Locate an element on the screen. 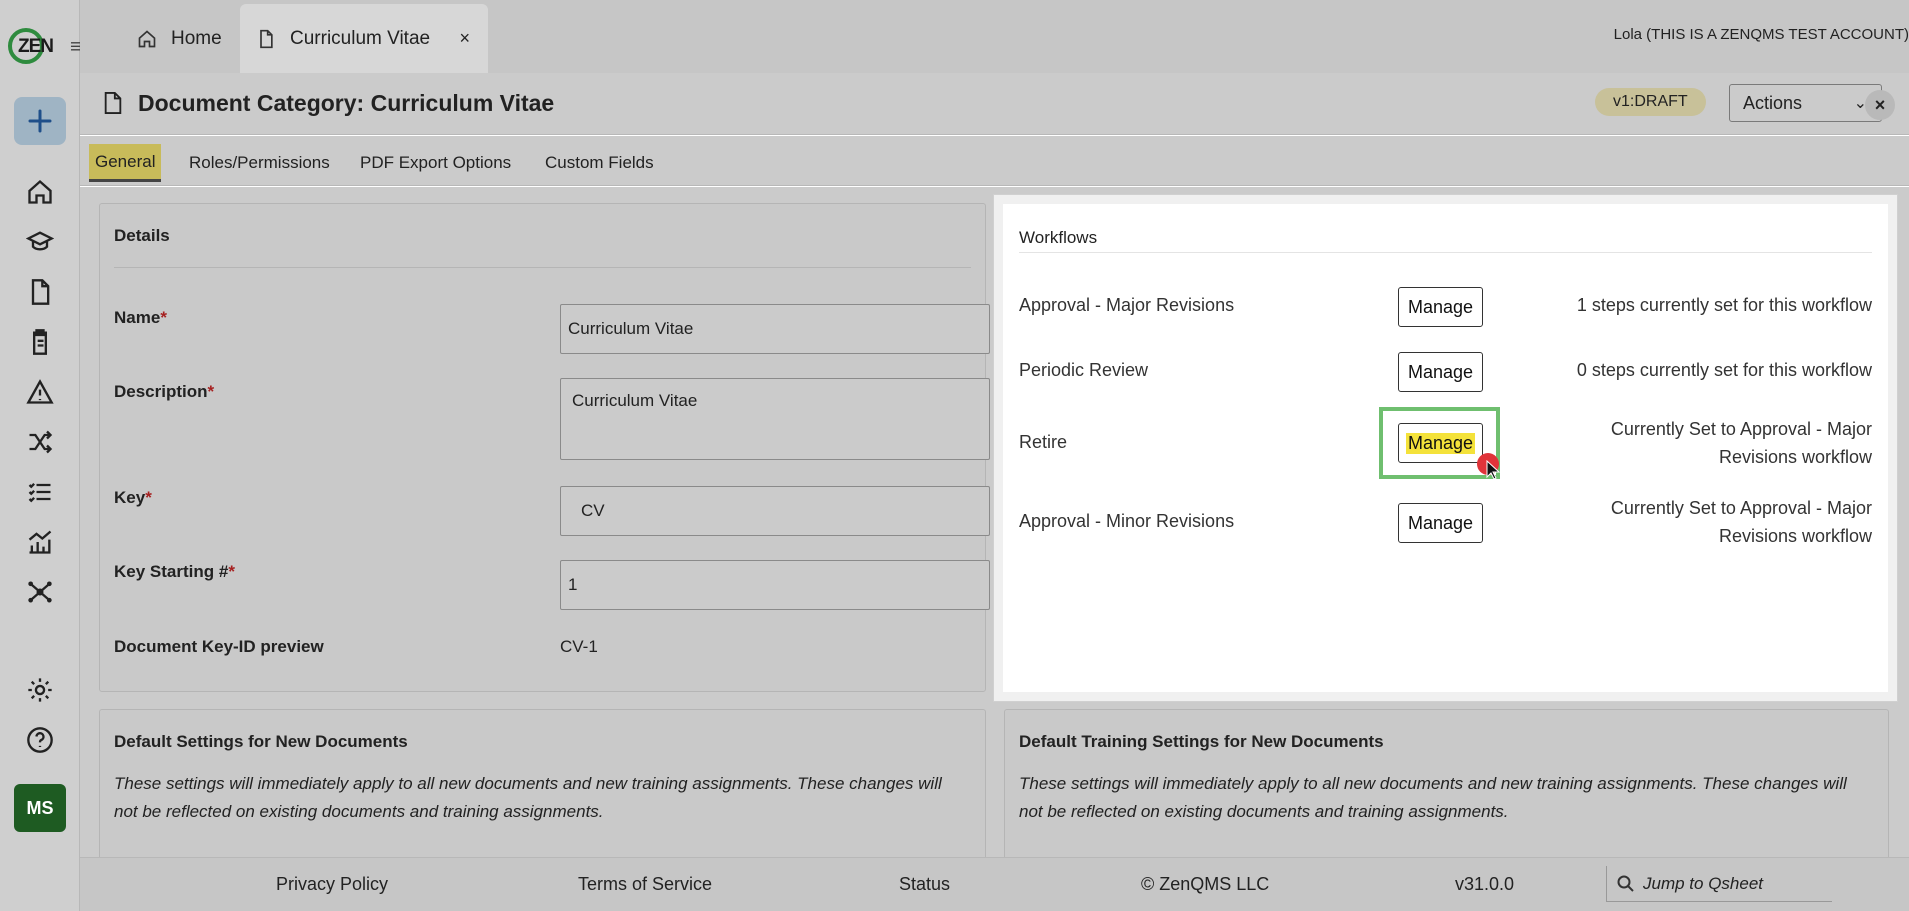 This screenshot has width=1909, height=911. manage-retire-button: Manage is located at coordinates (1440, 443).